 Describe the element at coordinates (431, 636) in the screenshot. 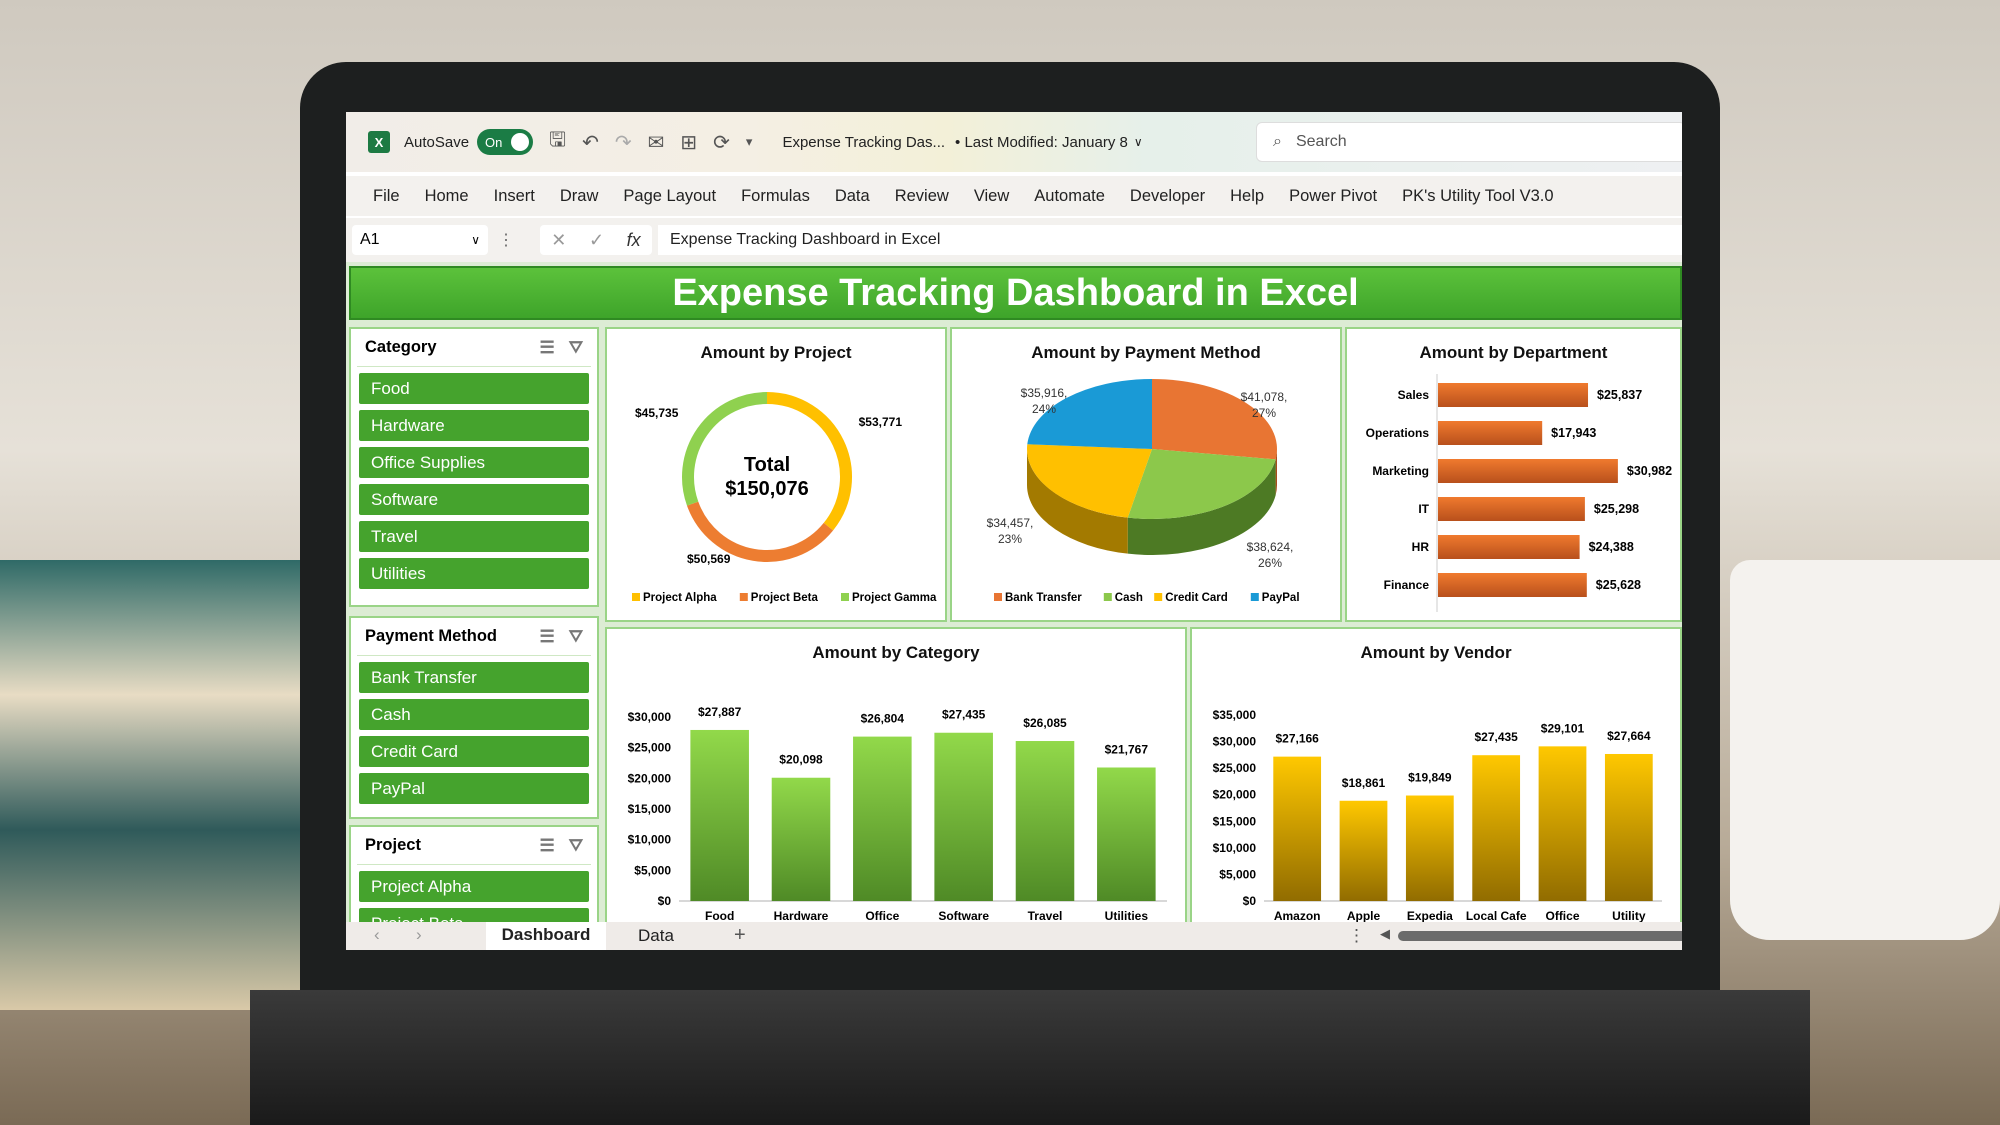

I see `slicer-title: Payment Method` at that location.